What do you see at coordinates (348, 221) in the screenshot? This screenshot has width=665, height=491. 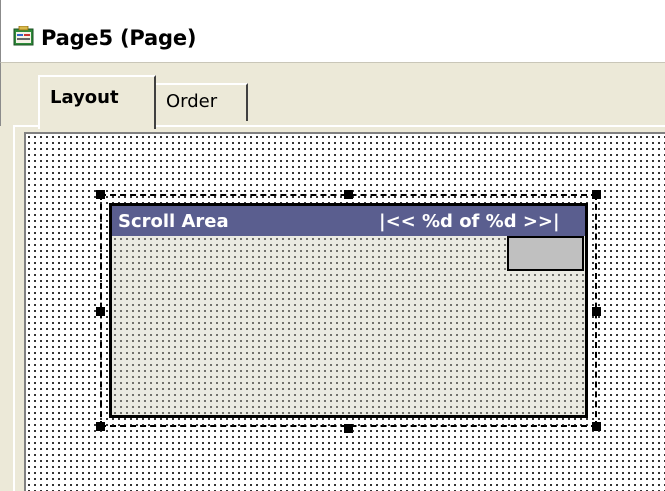 I see `scroll-area-header: Scroll Area |<< %d of %d >>|` at bounding box center [348, 221].